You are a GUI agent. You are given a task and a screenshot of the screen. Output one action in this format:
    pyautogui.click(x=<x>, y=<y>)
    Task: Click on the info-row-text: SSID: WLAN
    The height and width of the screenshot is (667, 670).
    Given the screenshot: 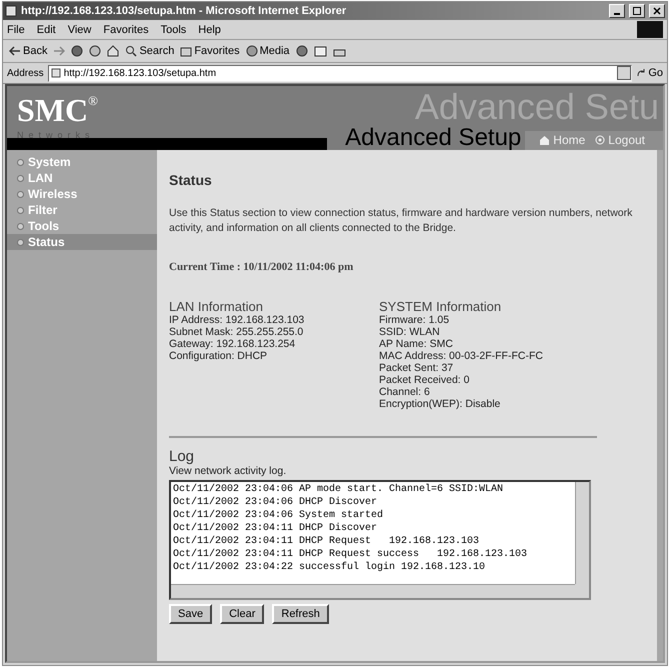 What is the action you would take?
    pyautogui.click(x=410, y=332)
    